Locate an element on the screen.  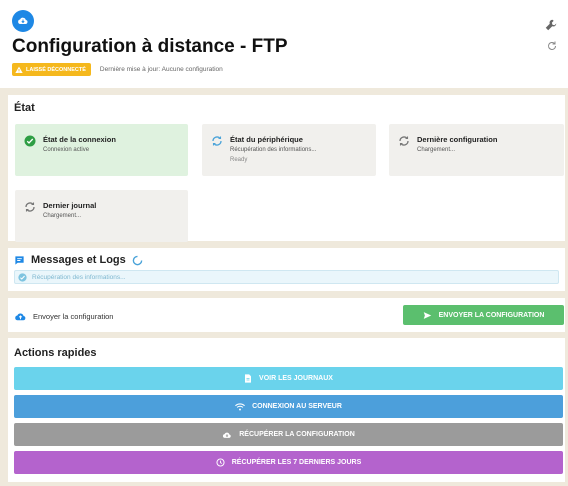
fetch-last-7-days-button: RÉCUPÉRER LES 7 DERNIERS JOURS is located at coordinates (288, 462).